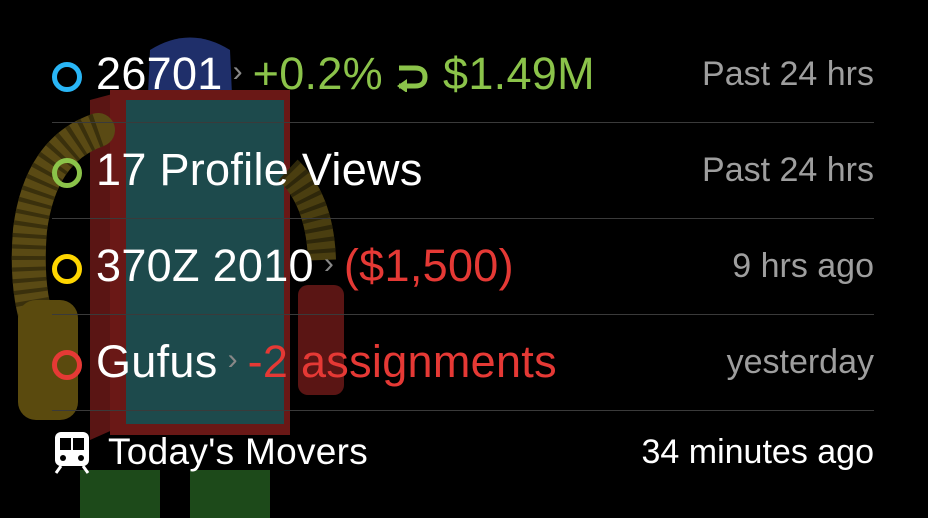 The width and height of the screenshot is (928, 518). I want to click on person-name: Gufus, so click(157, 361).